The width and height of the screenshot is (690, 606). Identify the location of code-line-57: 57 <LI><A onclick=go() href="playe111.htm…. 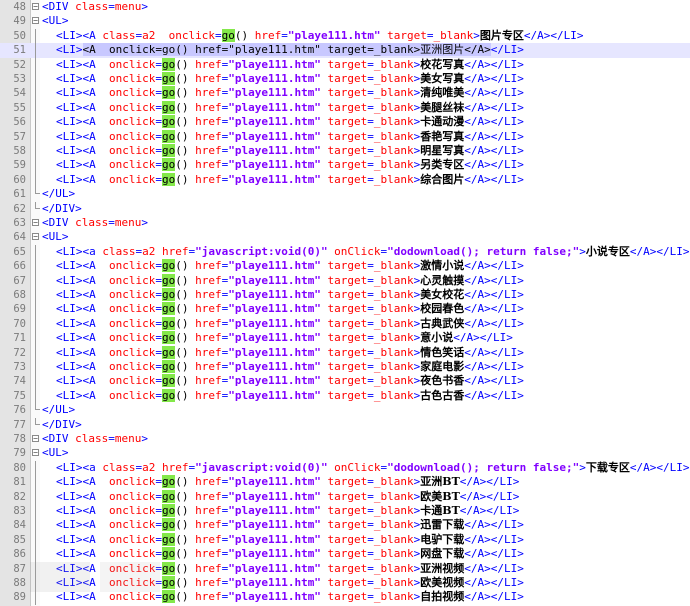
(345, 136).